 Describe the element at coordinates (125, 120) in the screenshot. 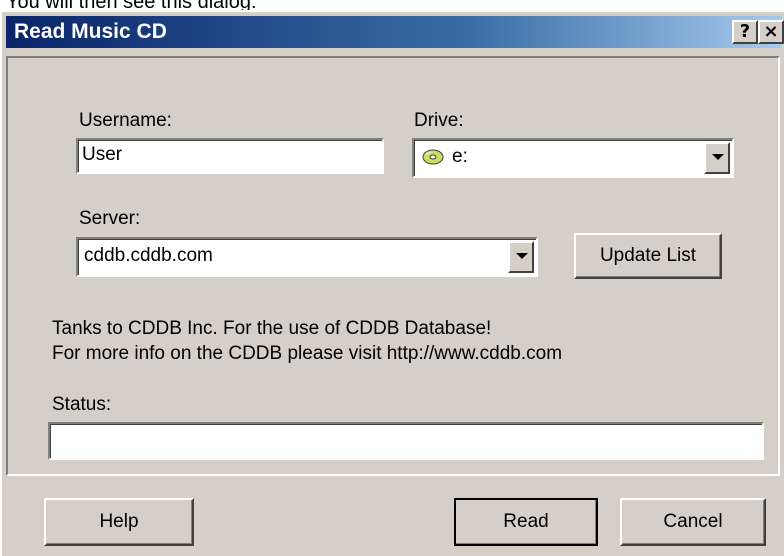

I see `username-label: Username:` at that location.